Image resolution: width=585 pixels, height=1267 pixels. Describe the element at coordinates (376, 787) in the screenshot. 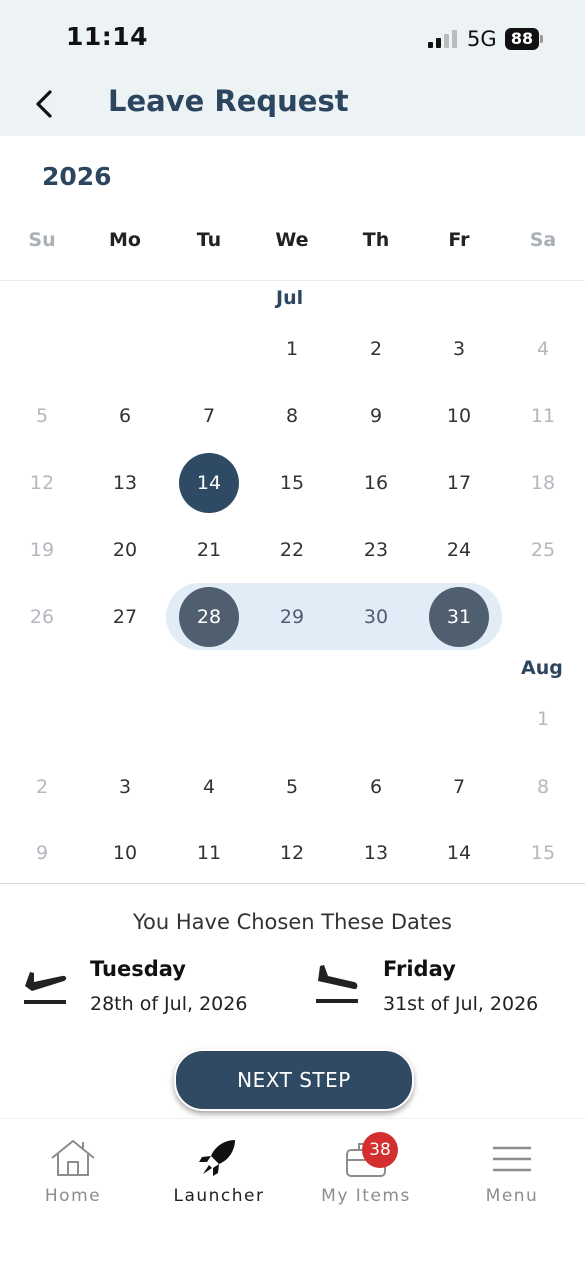

I see `calendar-day-aug-6: 6` at that location.